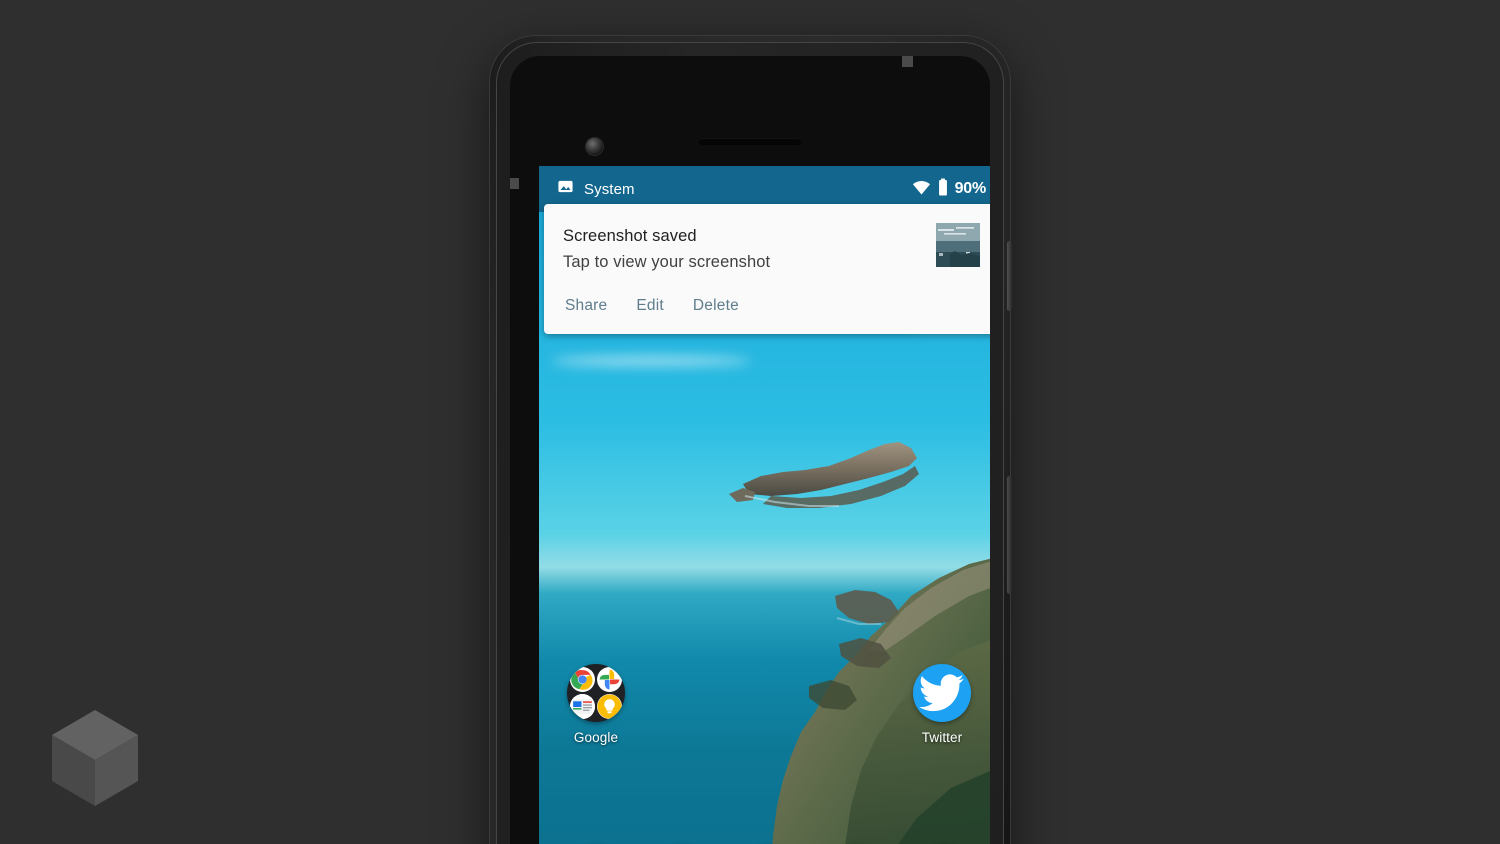  Describe the element at coordinates (1009, 276) in the screenshot. I see `power-button` at that location.